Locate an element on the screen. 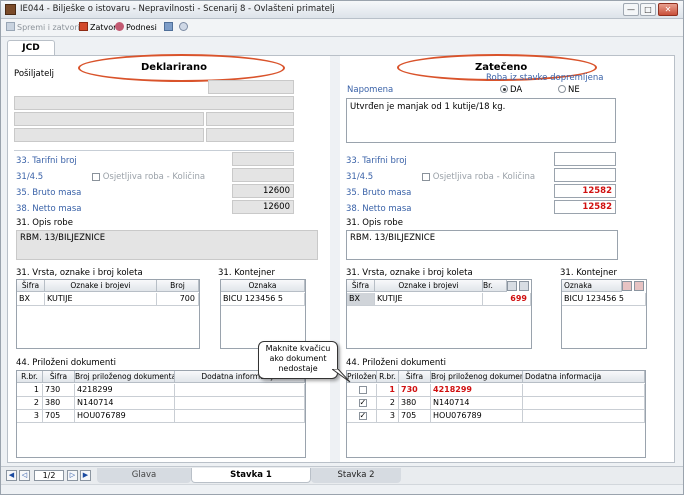  maximize-button: □ is located at coordinates (648, 9).